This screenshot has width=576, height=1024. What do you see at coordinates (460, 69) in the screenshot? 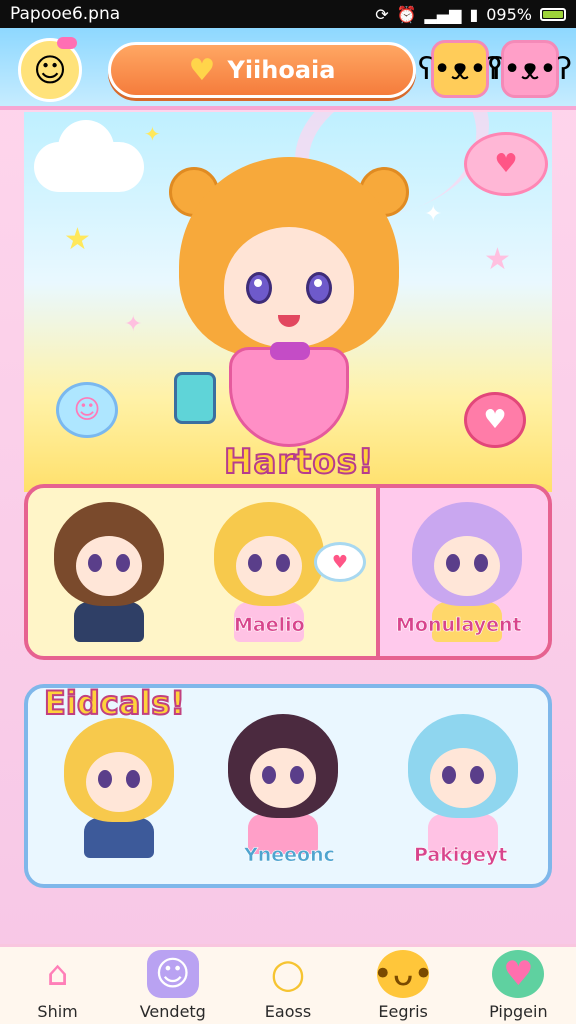
I see `bear-button-1: ʕ•ᴥ•ʔ` at bounding box center [460, 69].